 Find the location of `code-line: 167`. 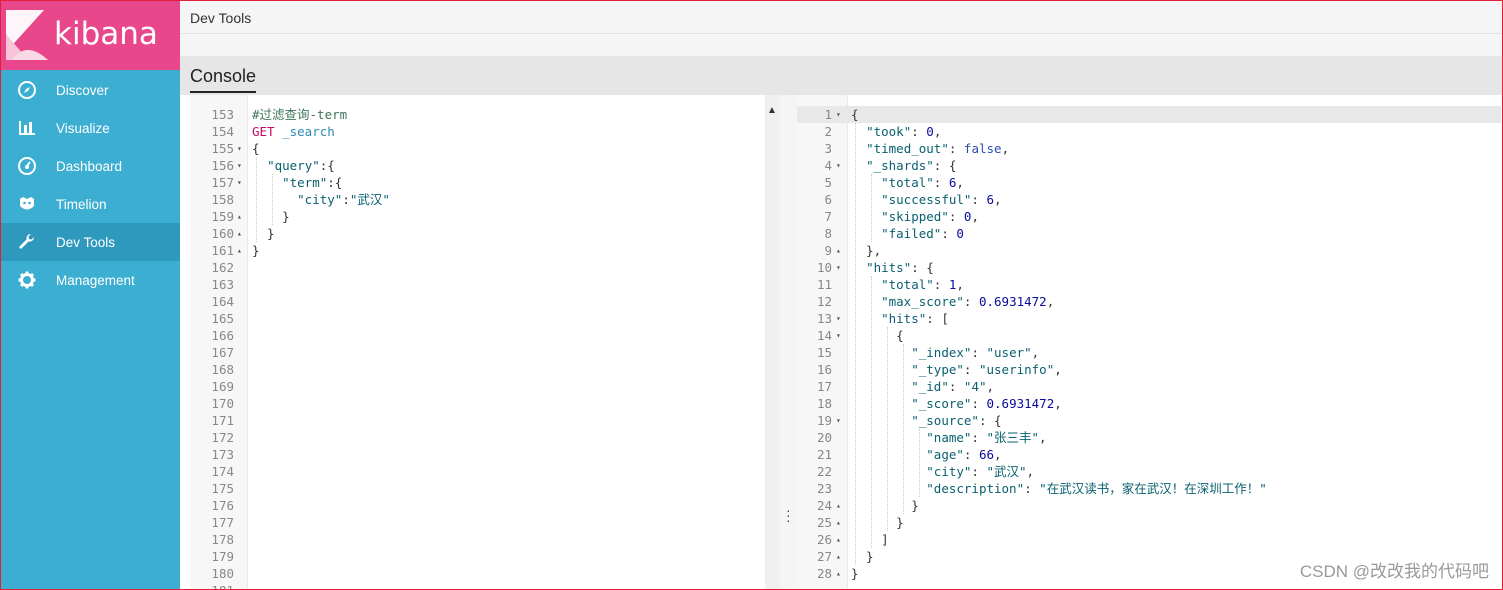

code-line: 167 is located at coordinates (485, 352).